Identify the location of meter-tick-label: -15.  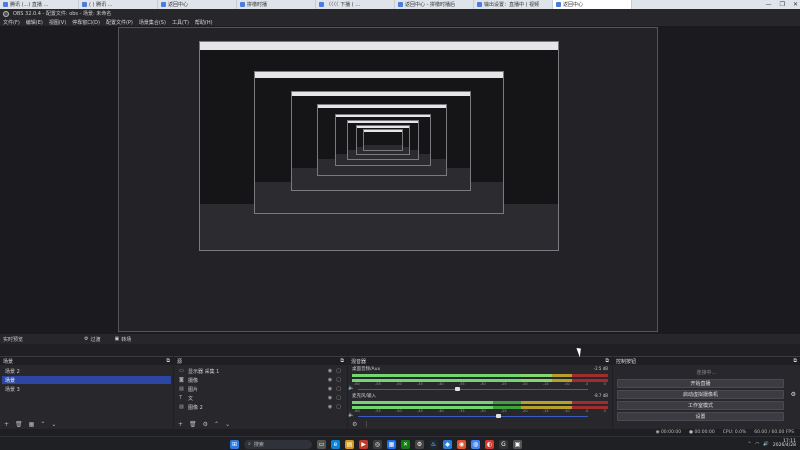
(545, 384).